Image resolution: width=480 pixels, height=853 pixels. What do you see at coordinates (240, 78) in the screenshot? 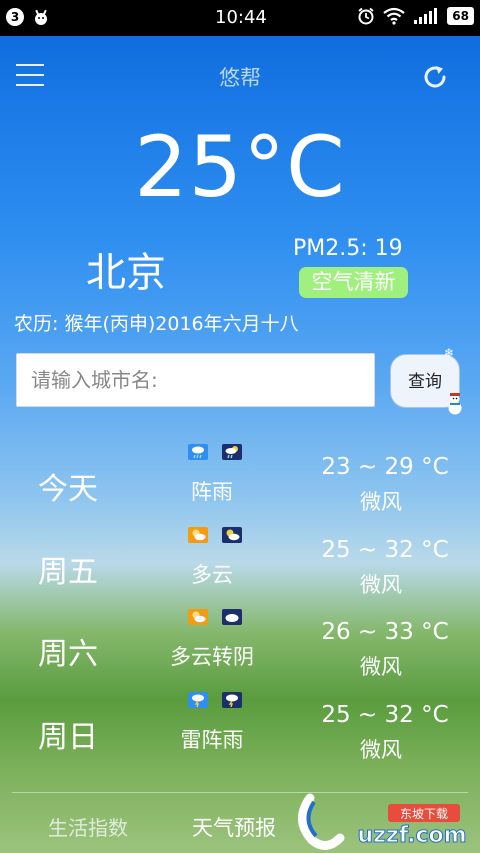
I see `app-title: 悠帮` at bounding box center [240, 78].